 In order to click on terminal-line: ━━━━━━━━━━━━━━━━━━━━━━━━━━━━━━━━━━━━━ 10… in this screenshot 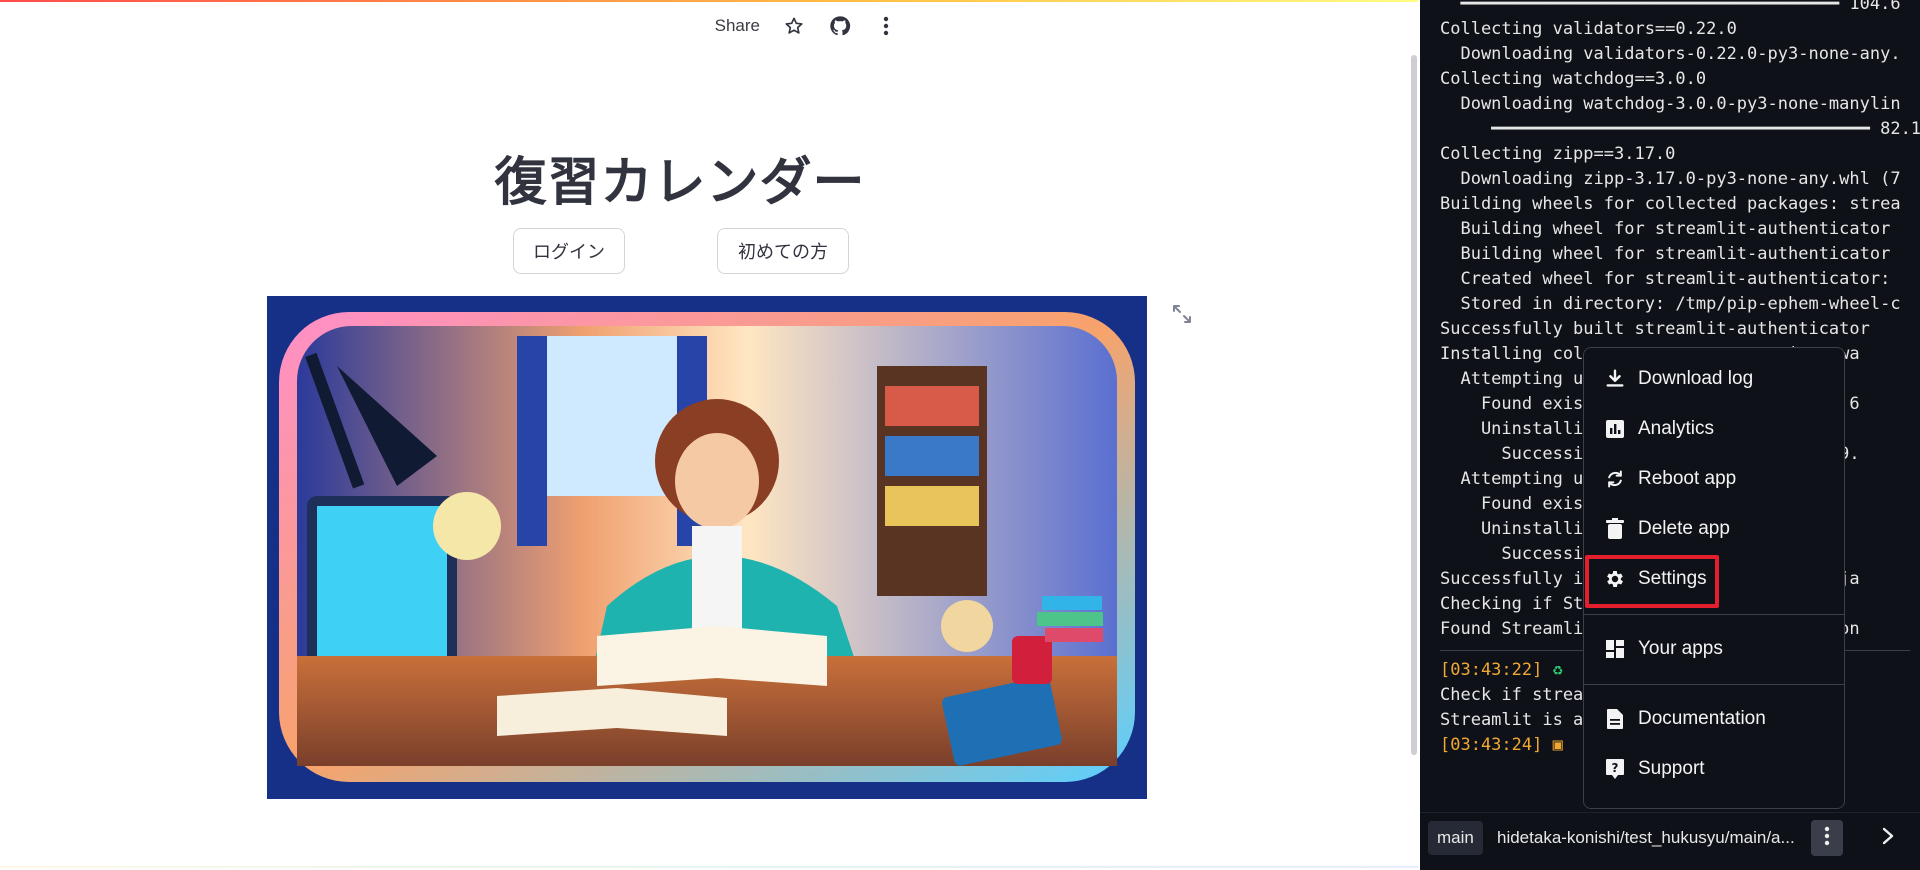, I will do `click(1670, 7)`.